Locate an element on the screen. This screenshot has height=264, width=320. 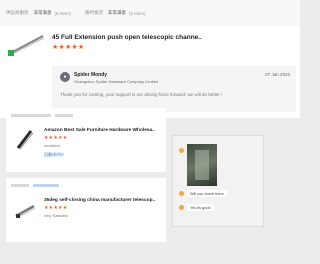
package-shape is located at coordinates (202, 165).